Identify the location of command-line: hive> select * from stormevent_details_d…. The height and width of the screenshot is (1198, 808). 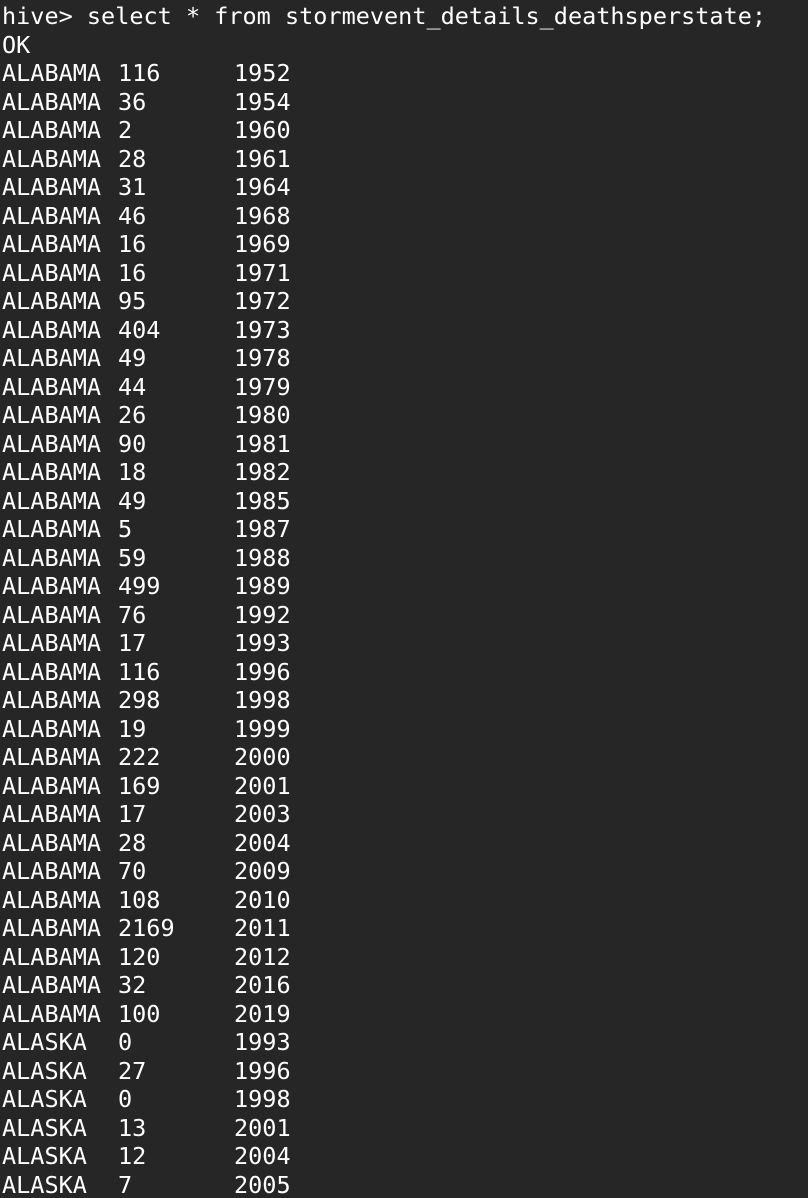
(405, 16).